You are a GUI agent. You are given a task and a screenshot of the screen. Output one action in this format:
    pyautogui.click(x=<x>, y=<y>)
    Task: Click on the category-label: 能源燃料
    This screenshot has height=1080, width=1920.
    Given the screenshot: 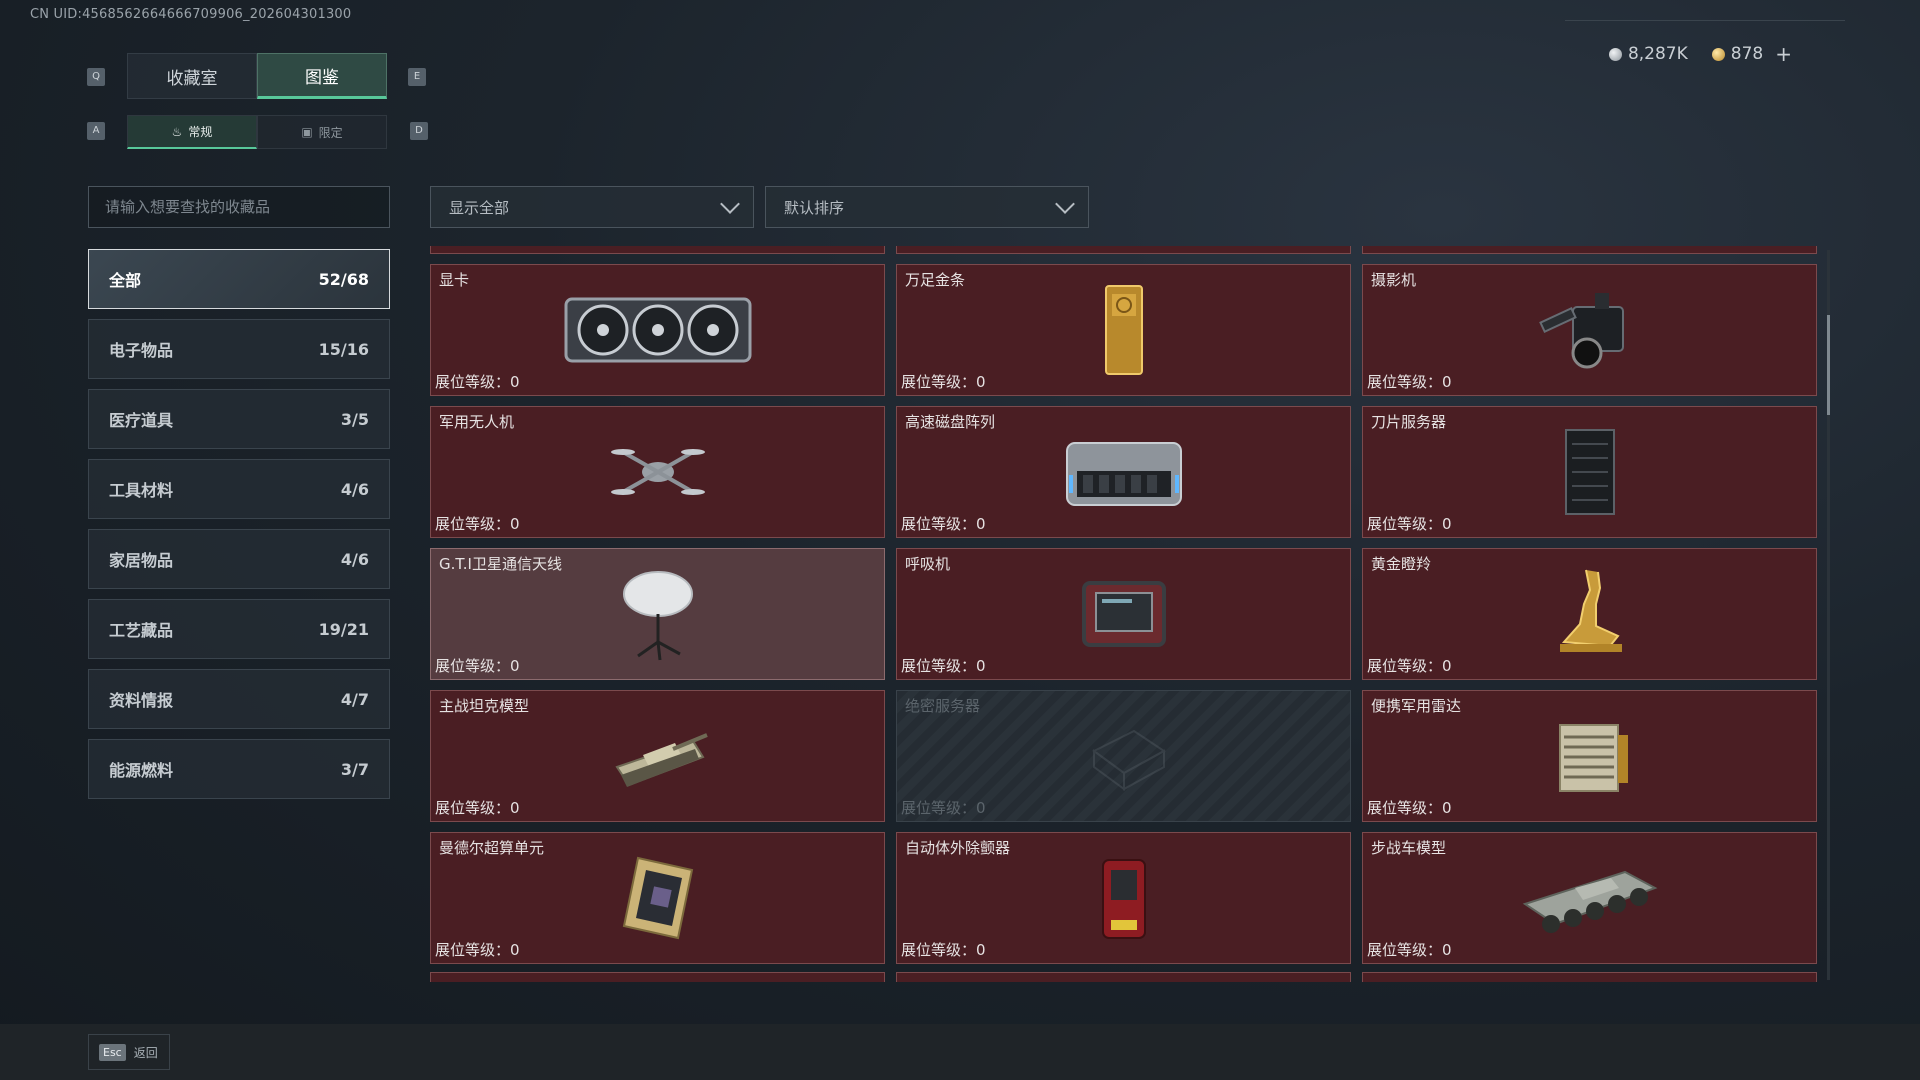 What is the action you would take?
    pyautogui.click(x=141, y=770)
    